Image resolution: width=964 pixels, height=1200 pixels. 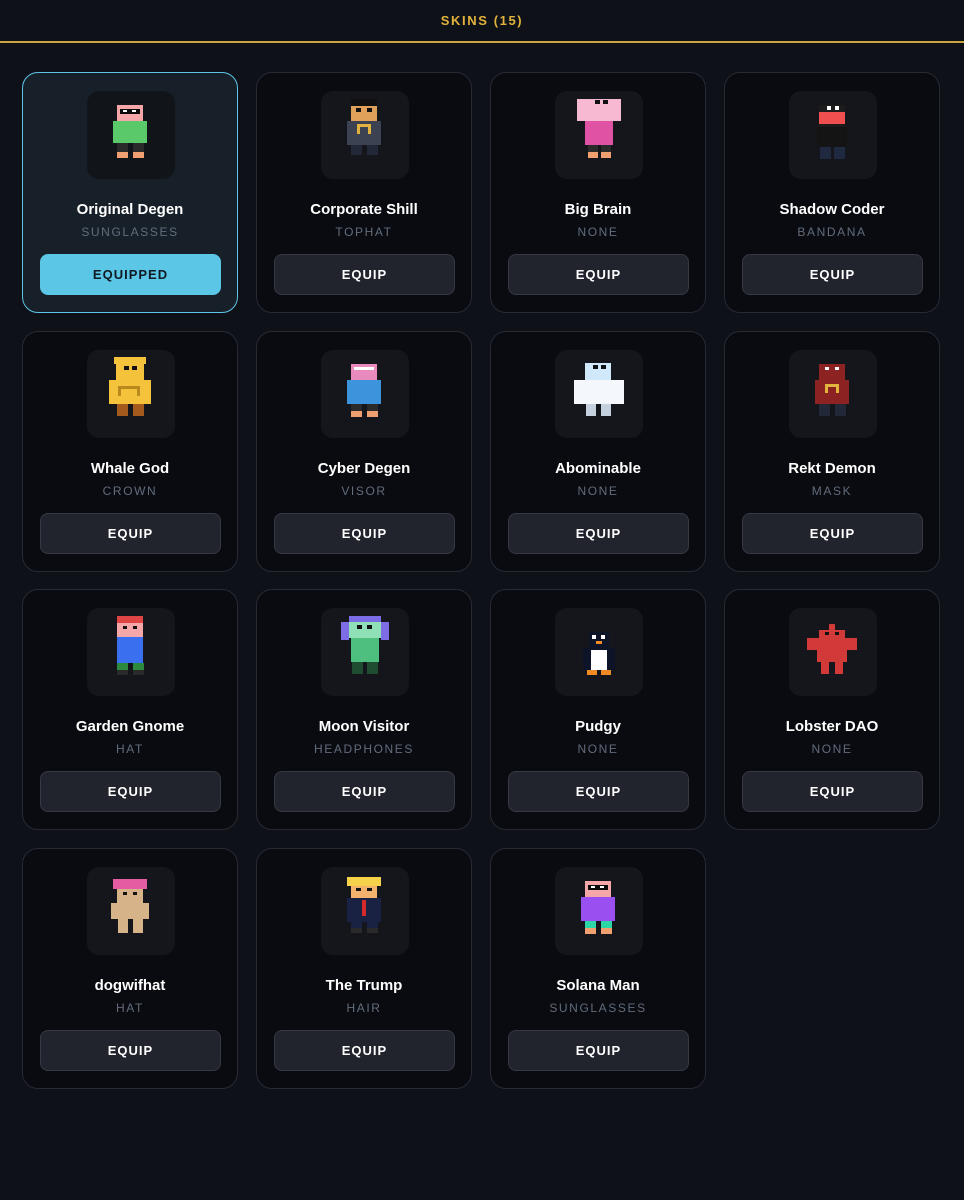 I want to click on shadow-coder-avatar, so click(x=833, y=135).